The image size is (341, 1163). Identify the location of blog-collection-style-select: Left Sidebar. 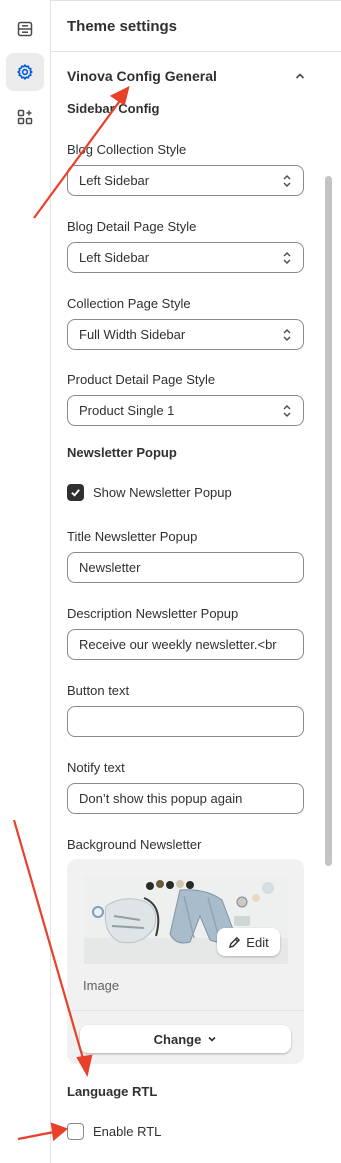
(185, 180).